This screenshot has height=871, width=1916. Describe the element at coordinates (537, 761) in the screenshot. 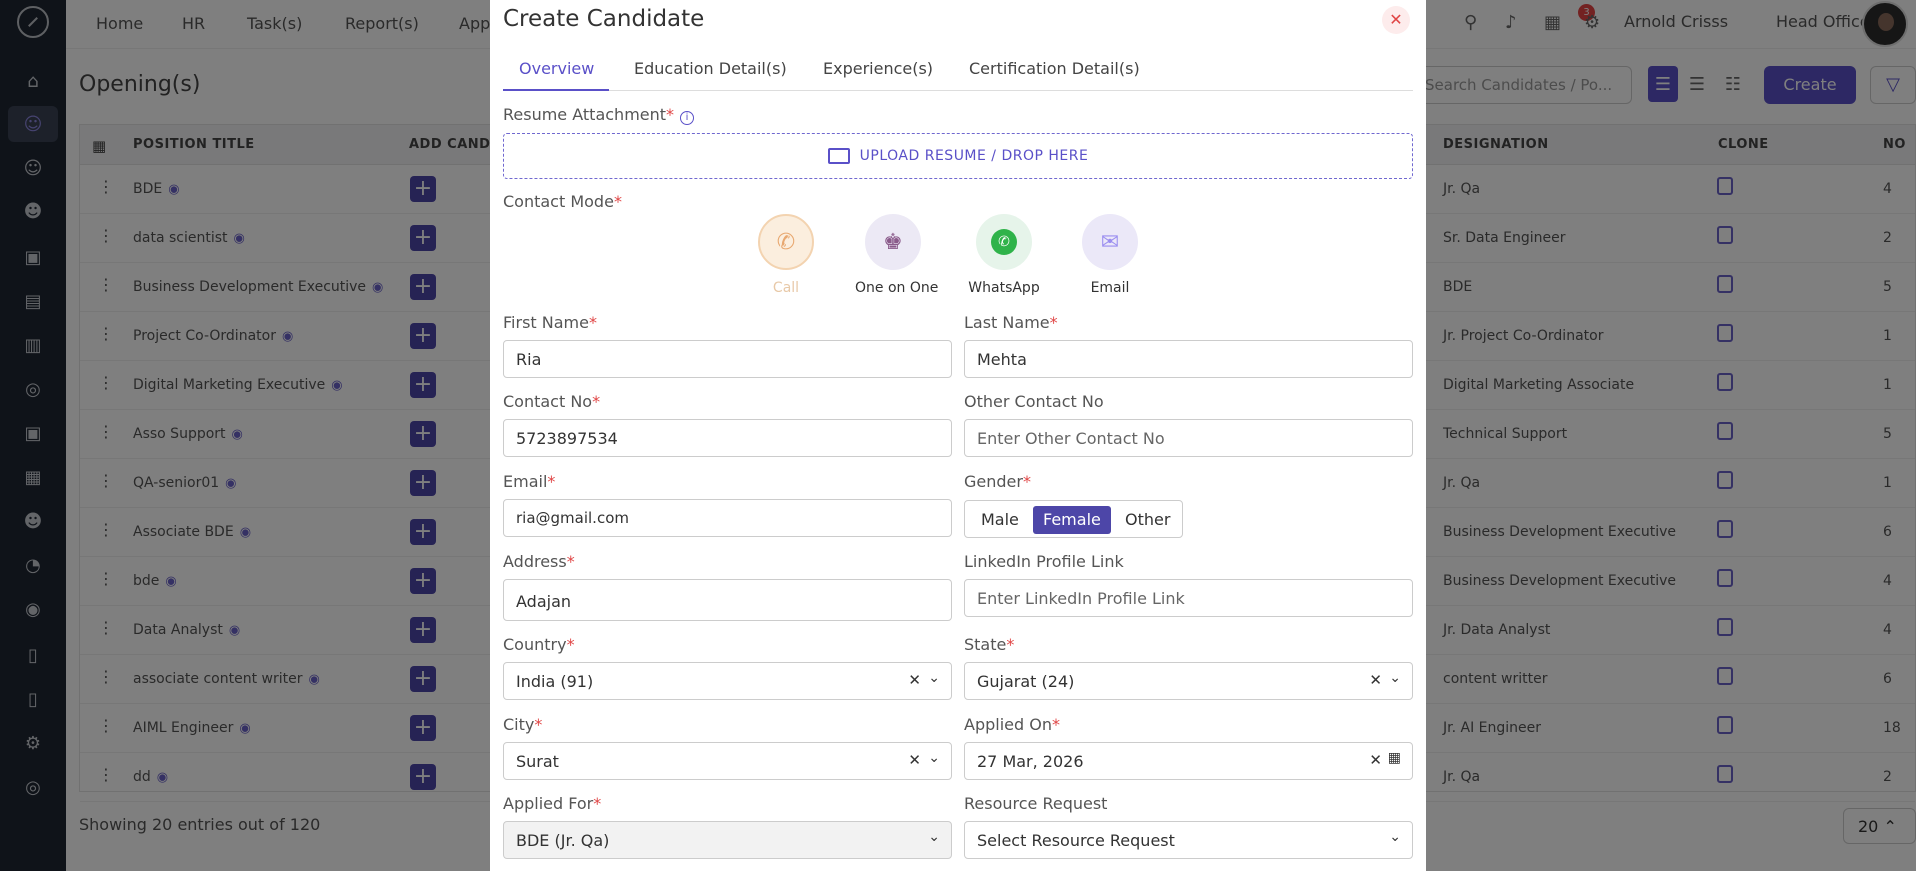

I see `city-value: Surat` at that location.